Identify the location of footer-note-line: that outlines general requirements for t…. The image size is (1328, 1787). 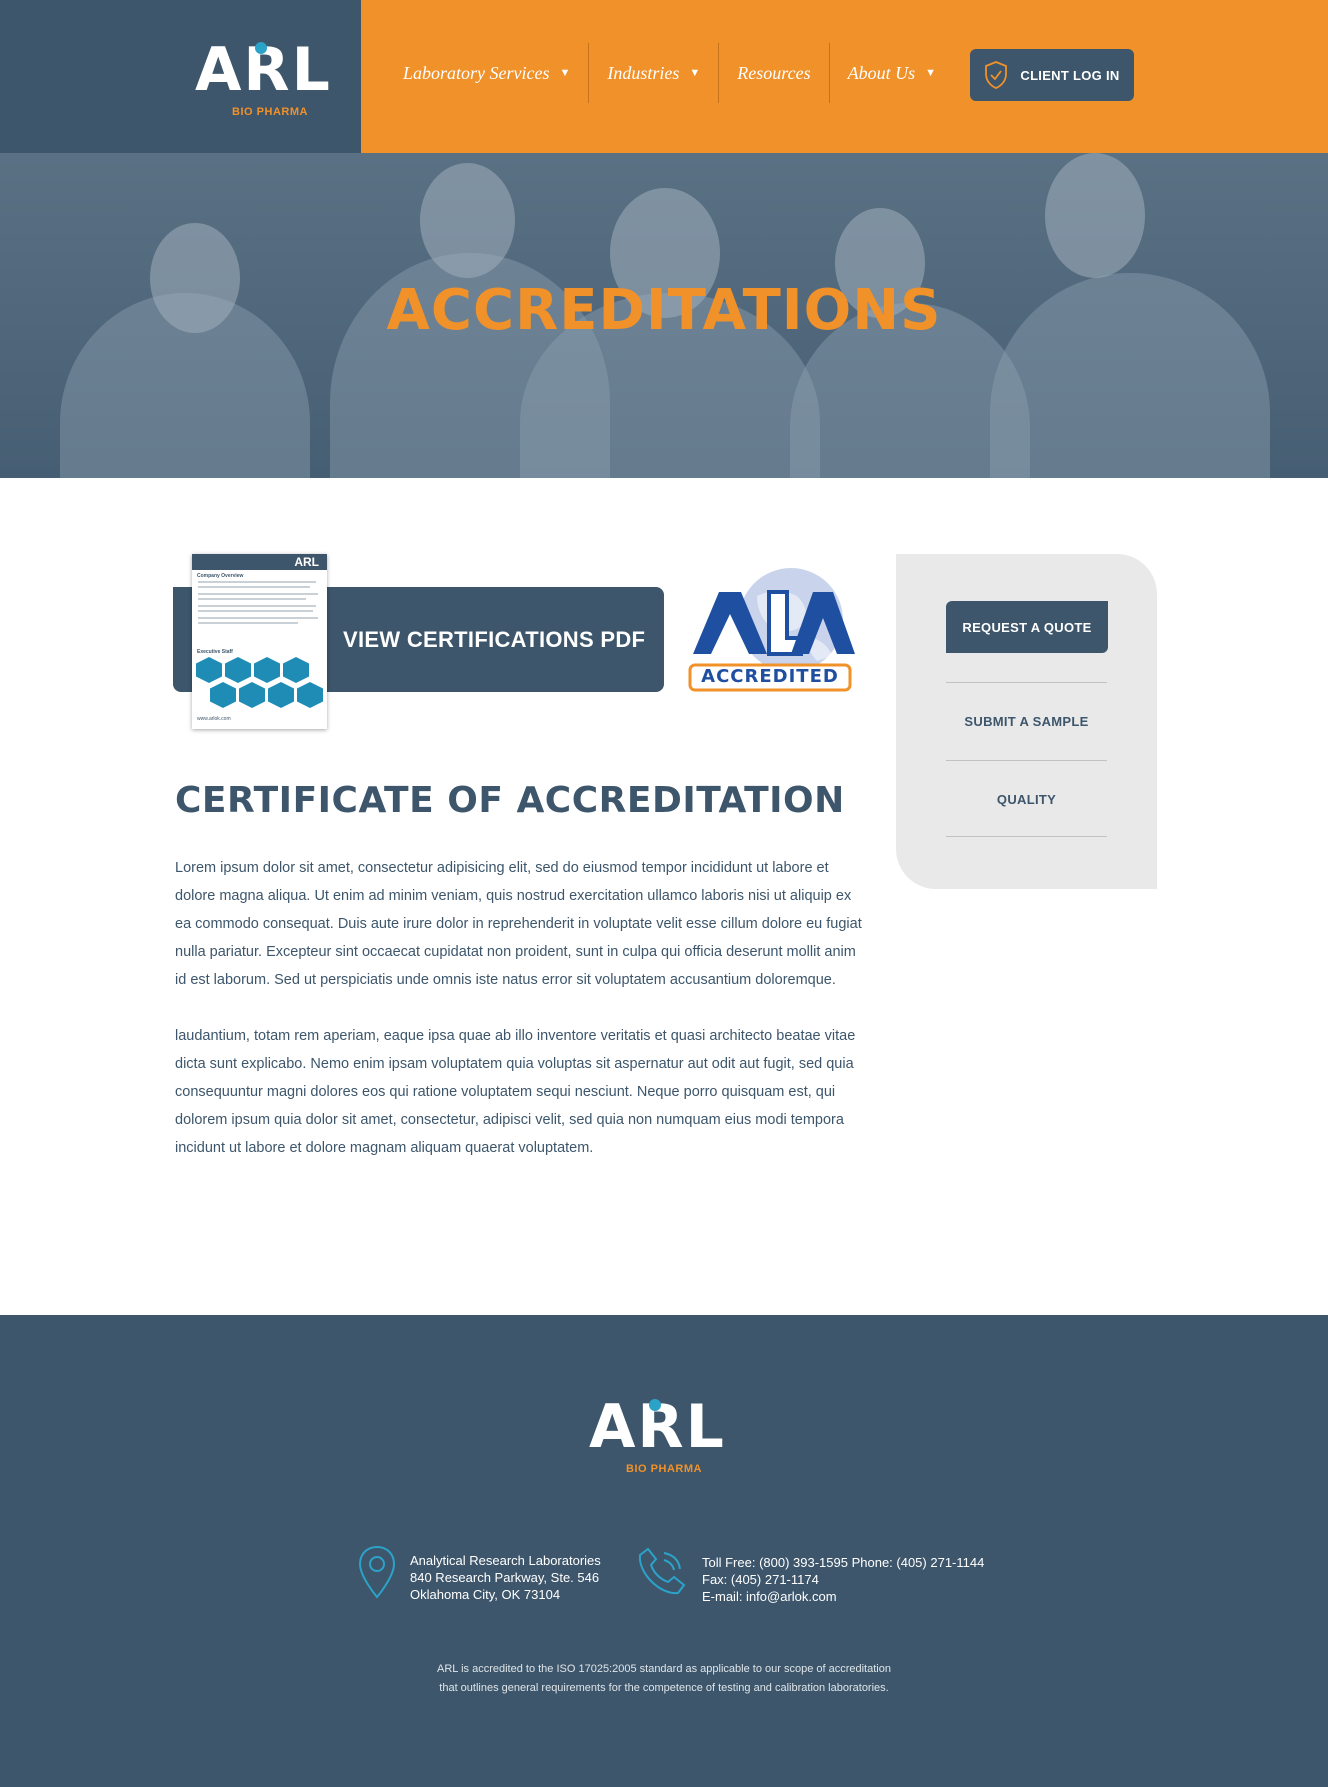
(664, 1688).